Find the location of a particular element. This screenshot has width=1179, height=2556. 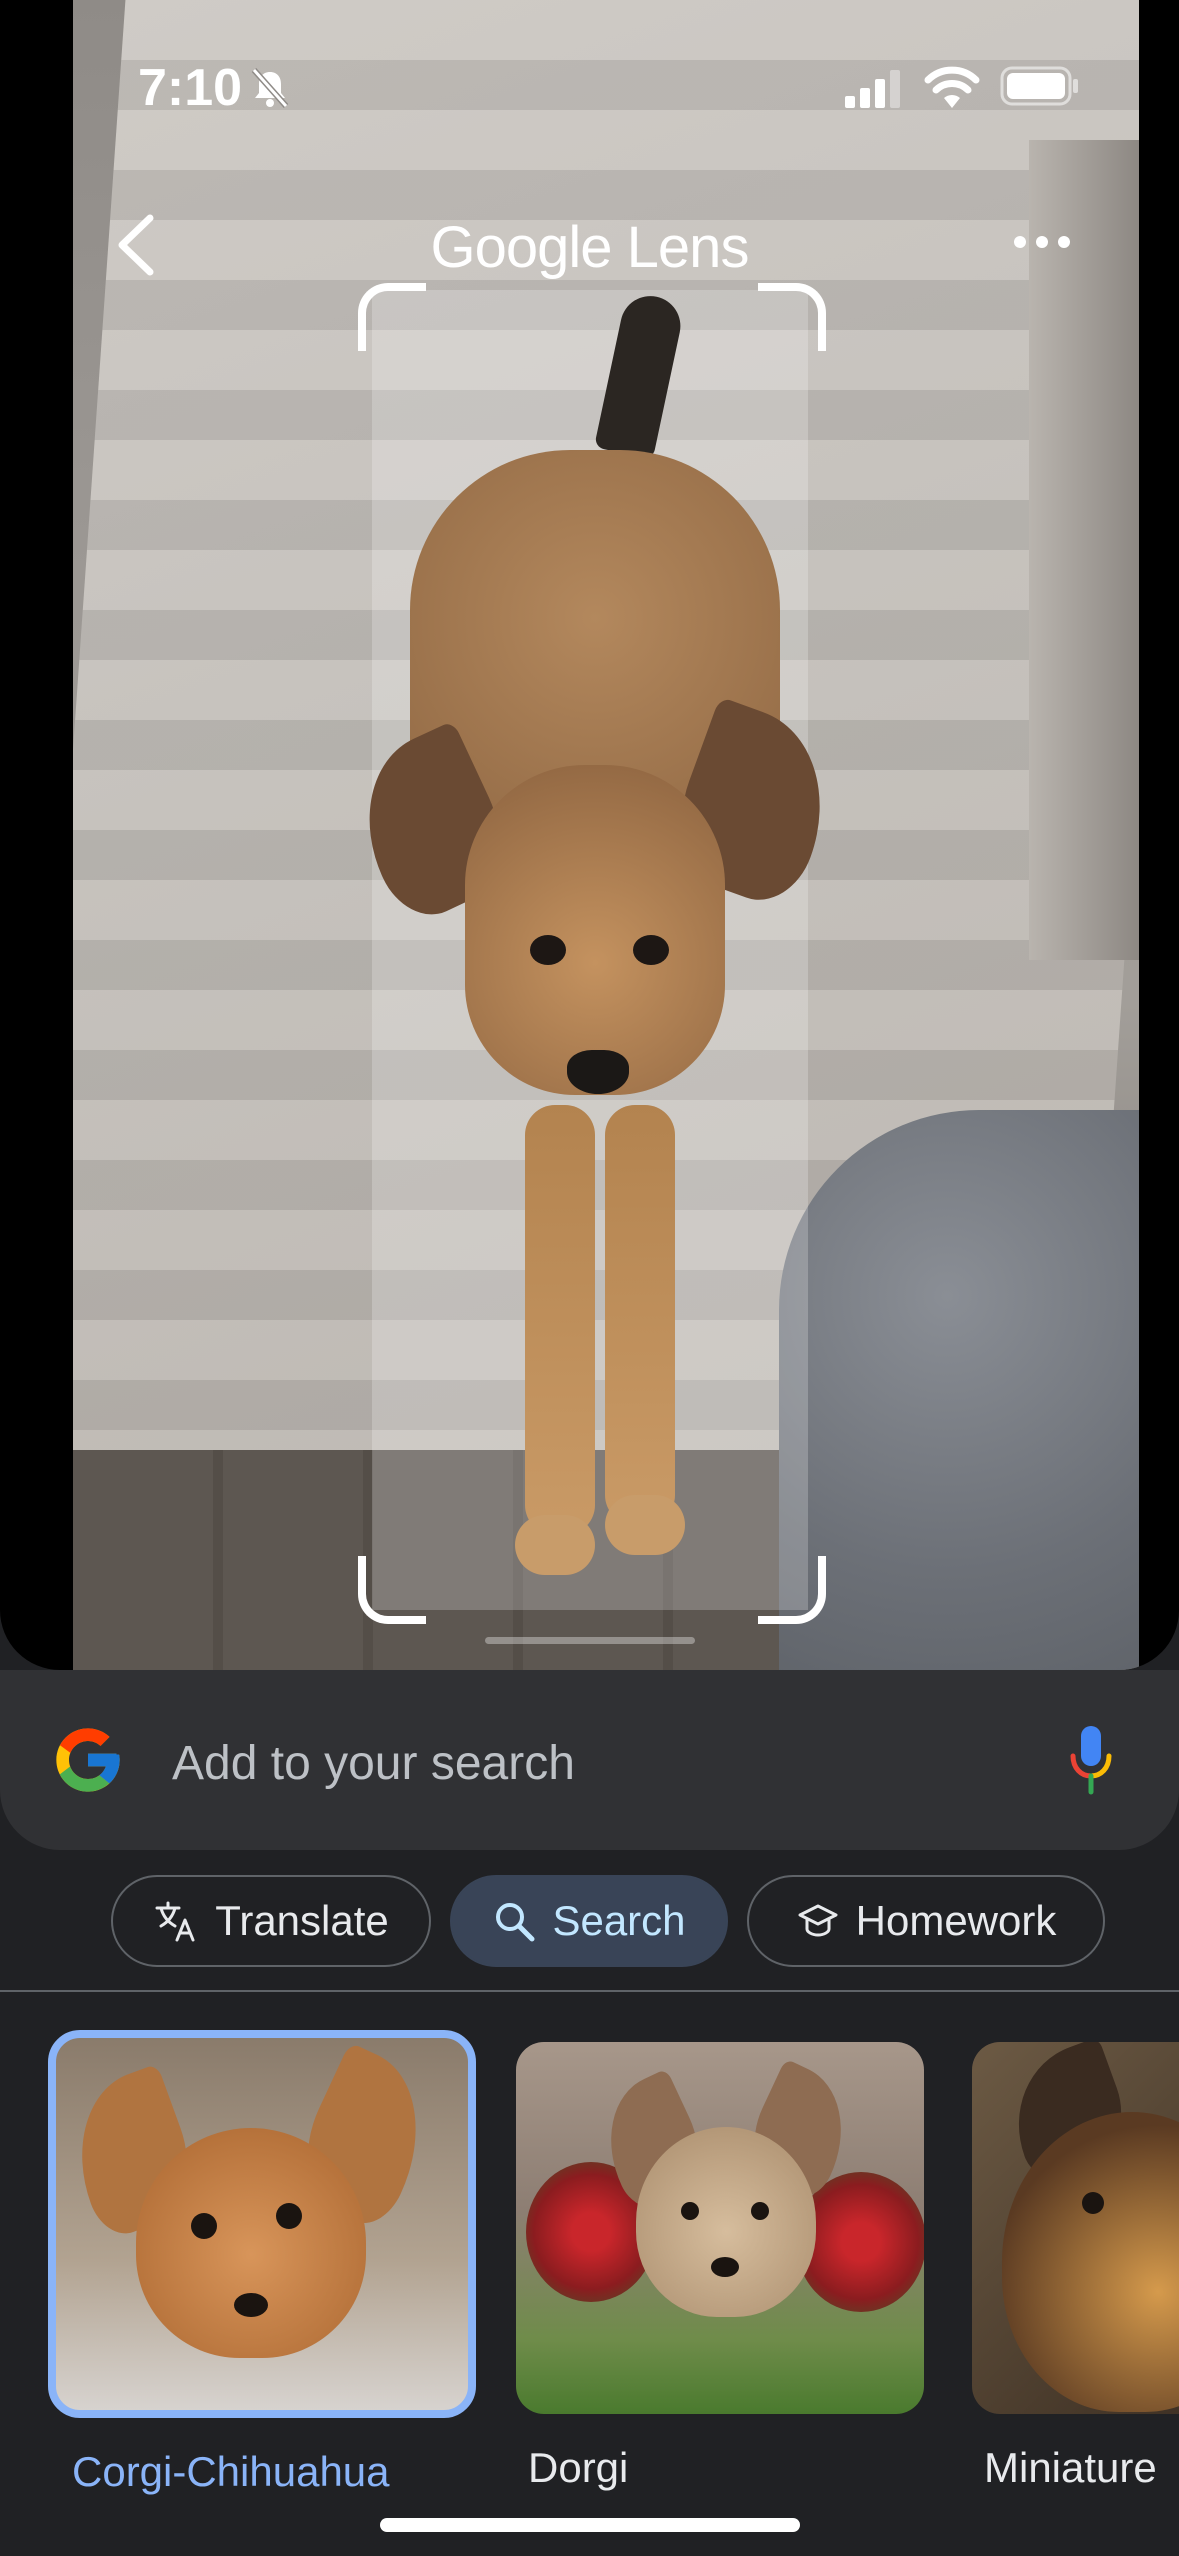

page-title: Google Lens is located at coordinates (590, 247).